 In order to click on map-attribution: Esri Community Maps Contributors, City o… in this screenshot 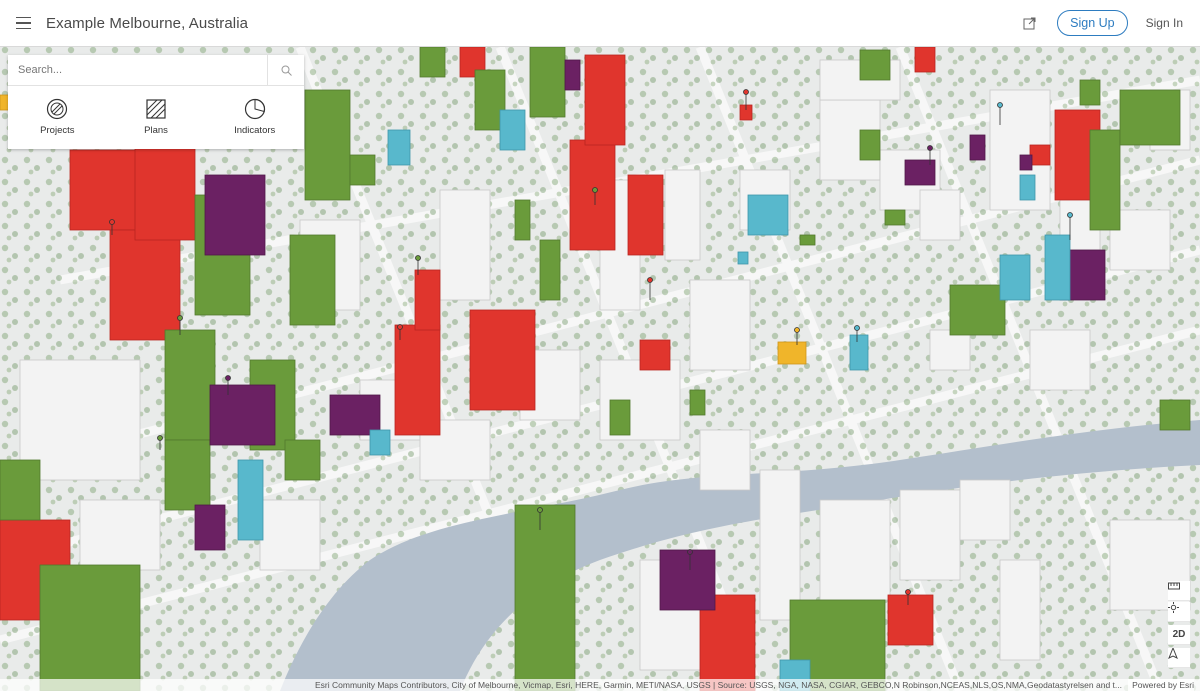, I will do `click(600, 685)`.